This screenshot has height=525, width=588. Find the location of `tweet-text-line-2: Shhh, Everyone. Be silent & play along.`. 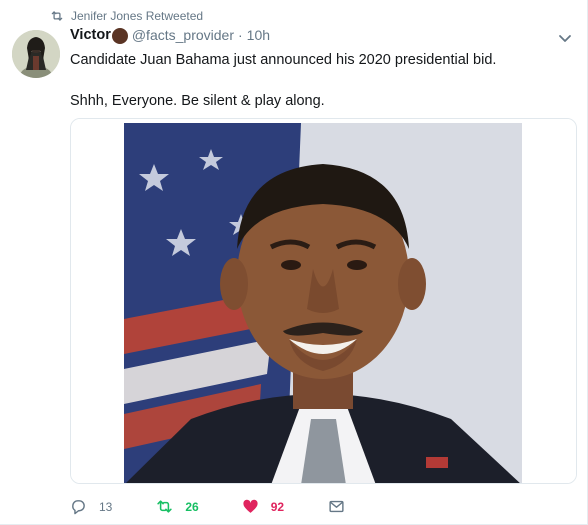

tweet-text-line-2: Shhh, Everyone. Be silent & play along. is located at coordinates (197, 101).